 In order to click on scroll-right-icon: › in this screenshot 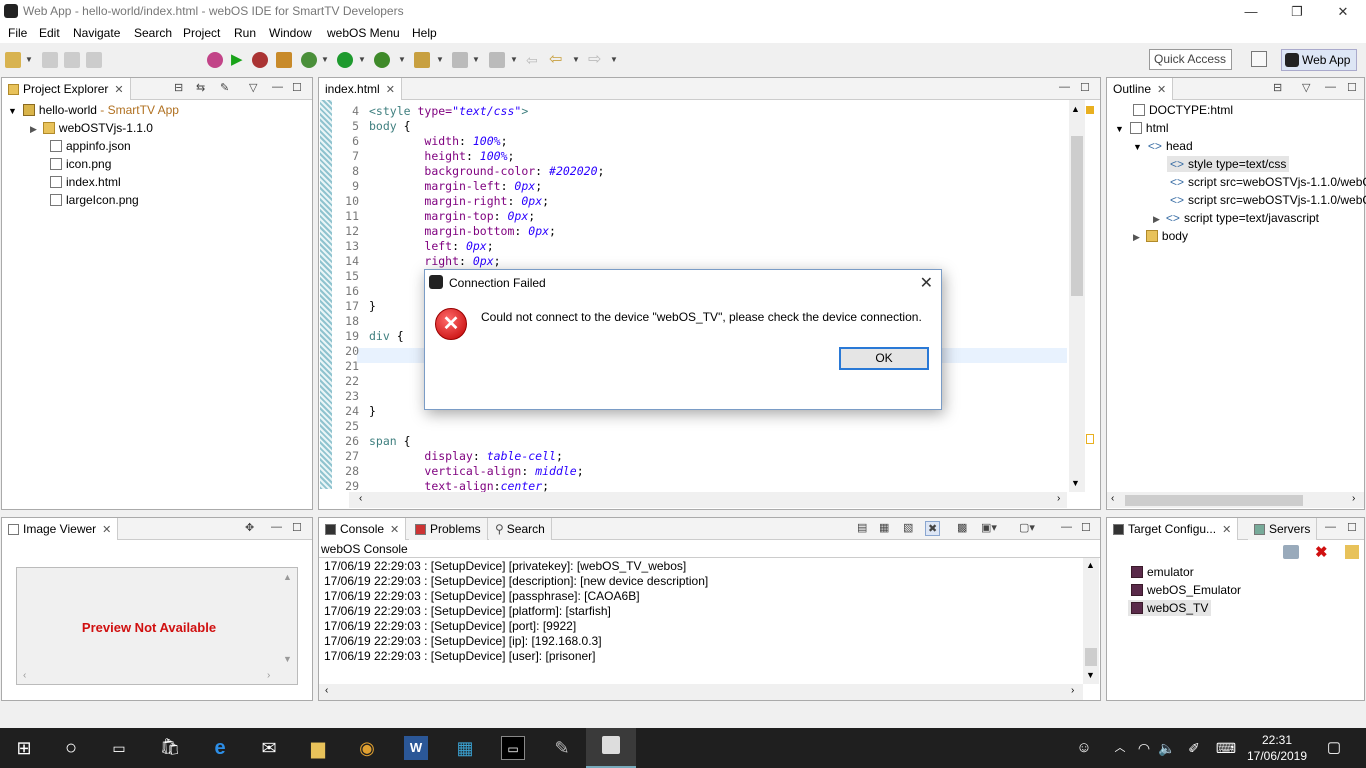, I will do `click(1353, 498)`.